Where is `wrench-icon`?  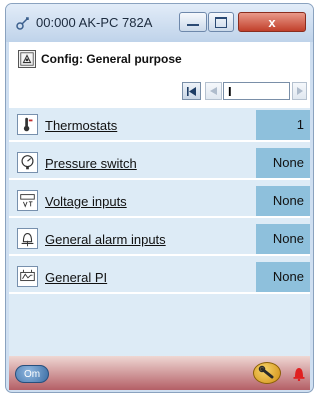 wrench-icon is located at coordinates (266, 372).